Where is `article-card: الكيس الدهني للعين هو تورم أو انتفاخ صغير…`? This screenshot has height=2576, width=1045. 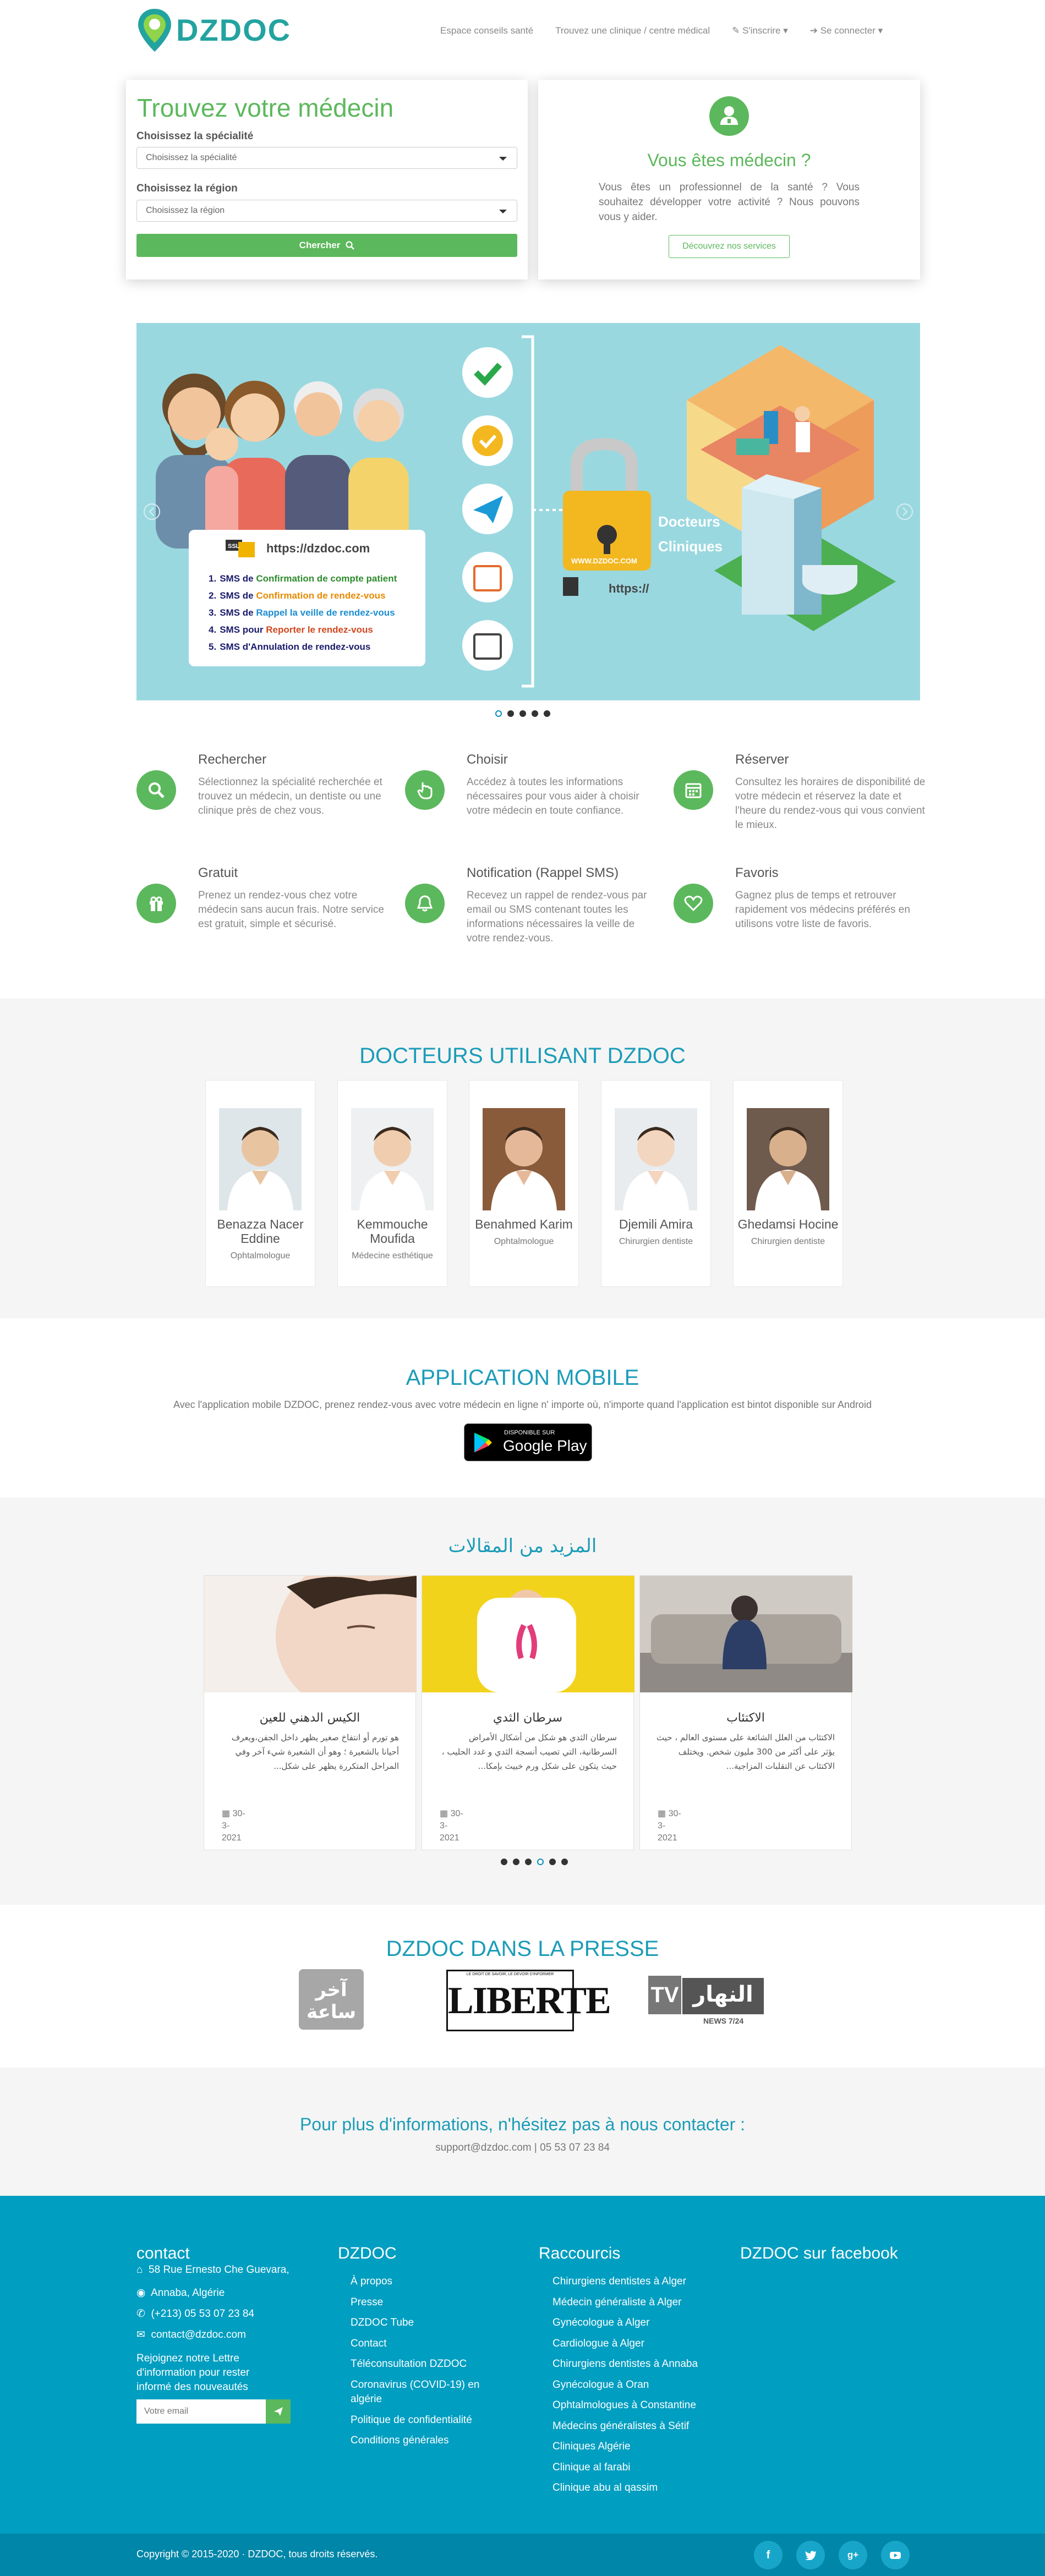 article-card: الكيس الدهني للعين هو تورم أو انتفاخ صغير… is located at coordinates (310, 1713).